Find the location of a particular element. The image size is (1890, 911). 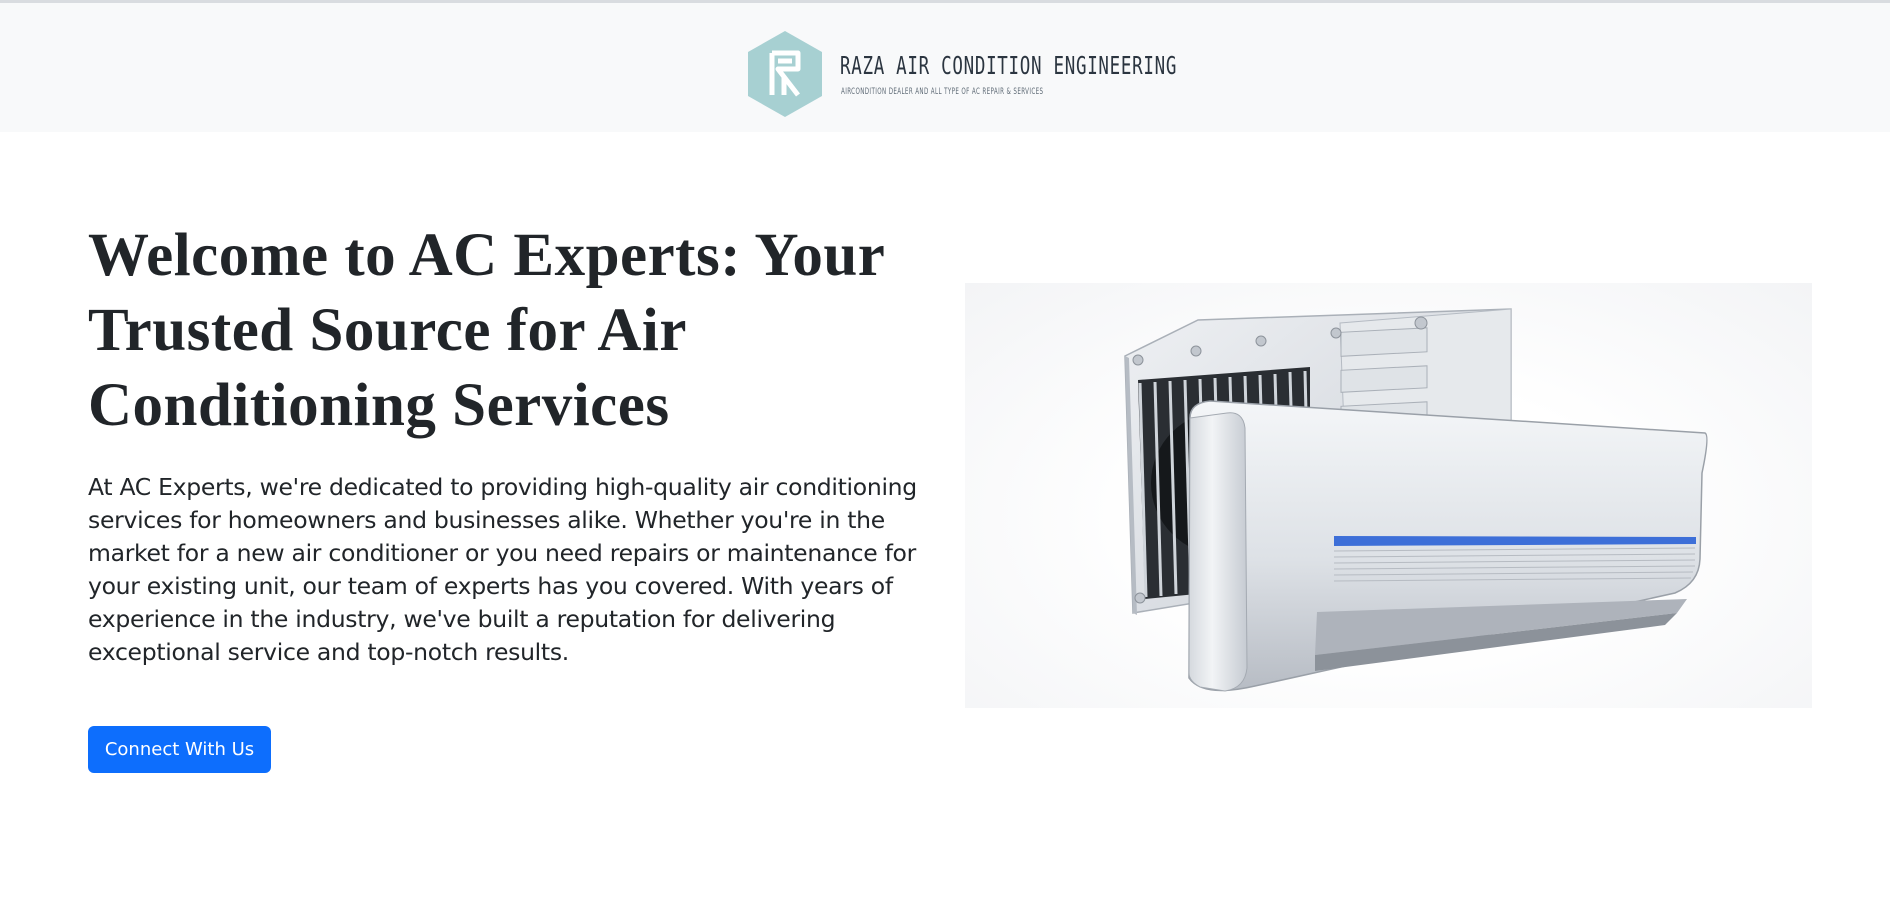

brand-logo-icon is located at coordinates (785, 74).